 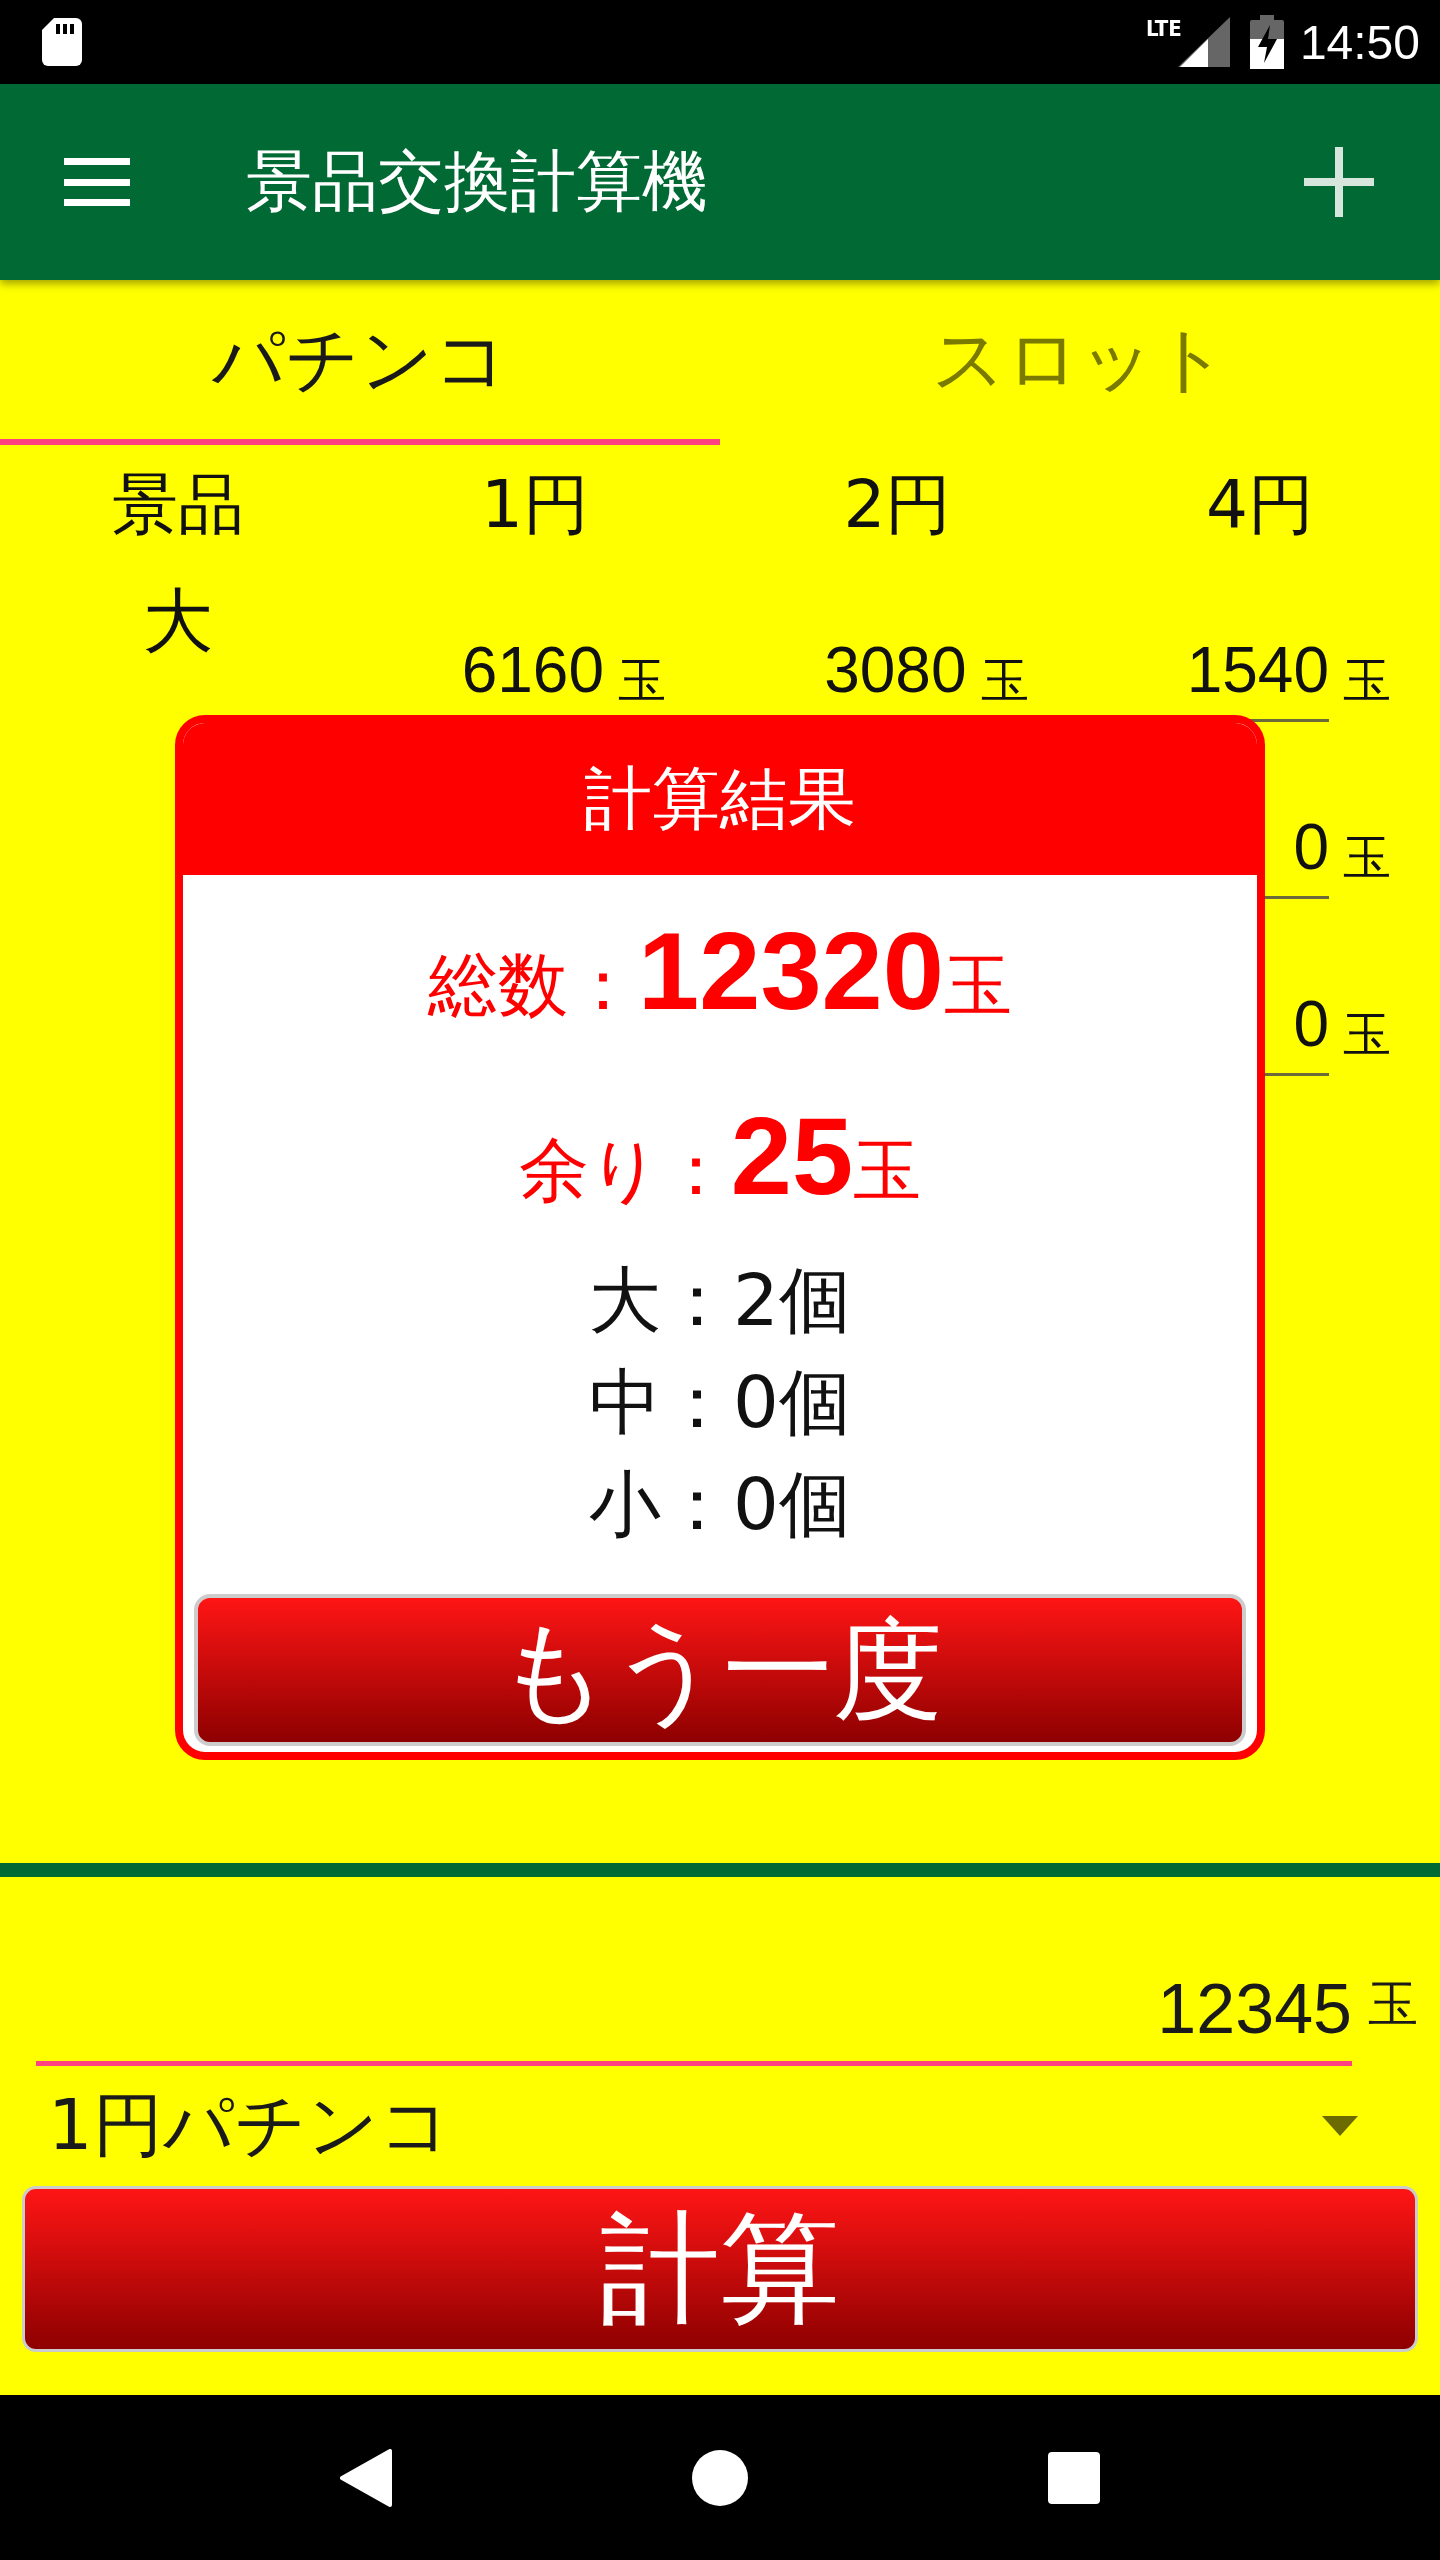 I want to click on column-header: 1円, so click(x=535, y=505).